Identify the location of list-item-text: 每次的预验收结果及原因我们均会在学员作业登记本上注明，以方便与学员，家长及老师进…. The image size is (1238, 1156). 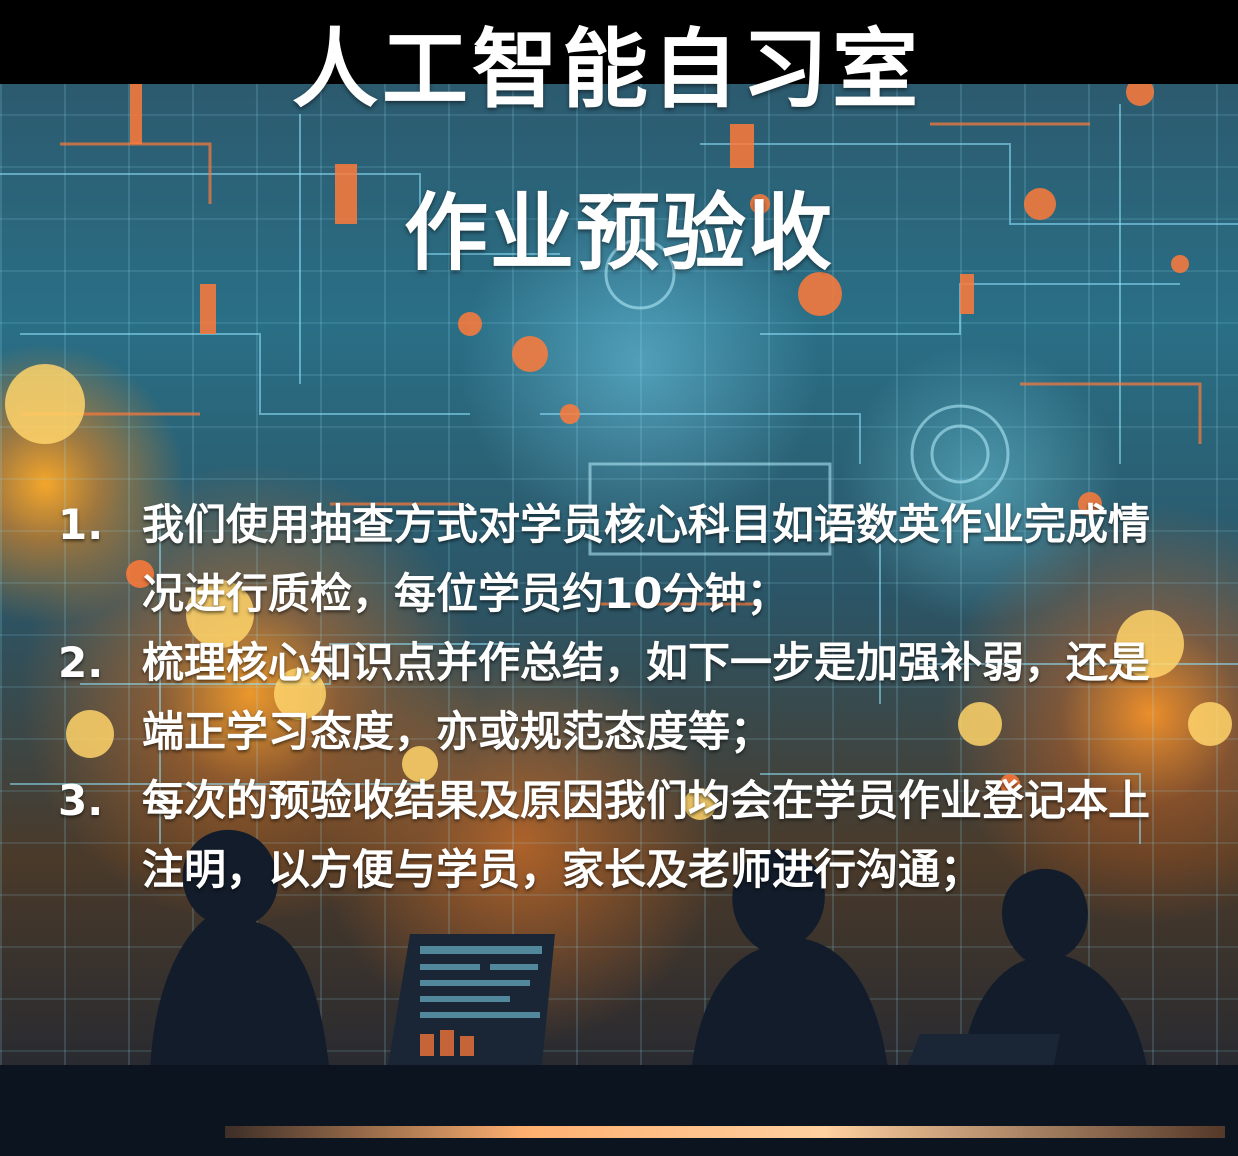
(646, 835).